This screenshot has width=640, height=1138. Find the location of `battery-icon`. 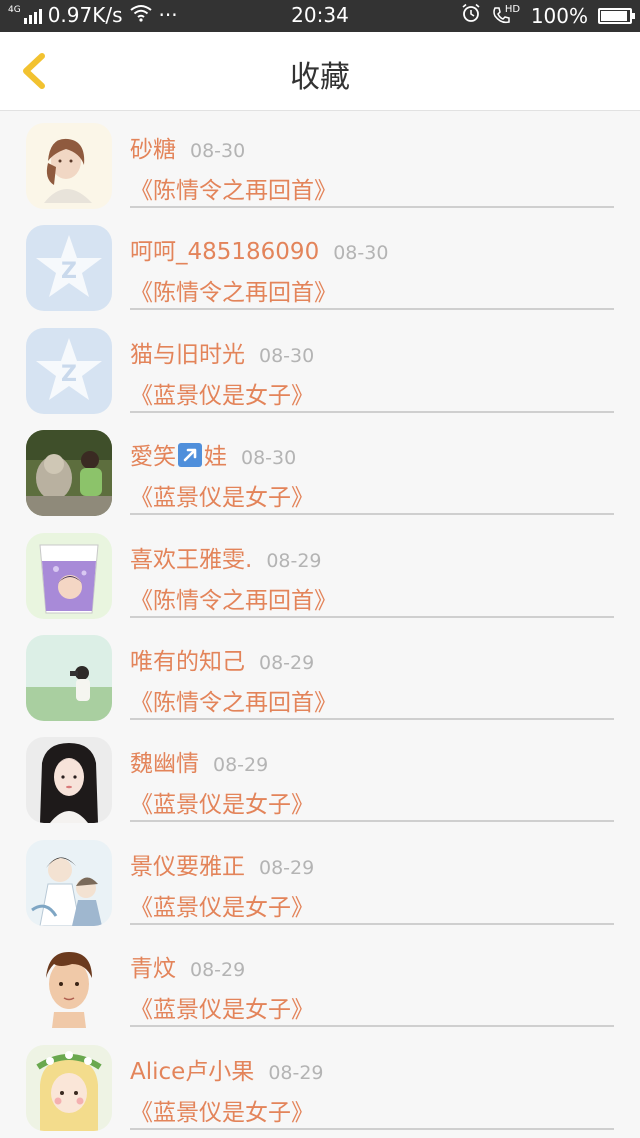

battery-icon is located at coordinates (616, 15).